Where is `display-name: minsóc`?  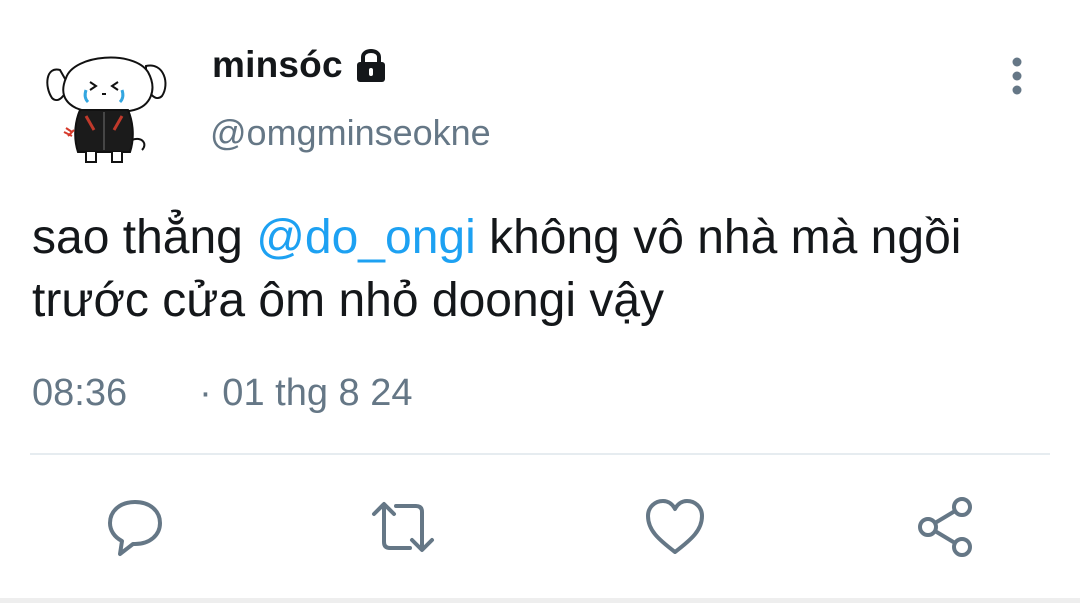
display-name: minsóc is located at coordinates (300, 65).